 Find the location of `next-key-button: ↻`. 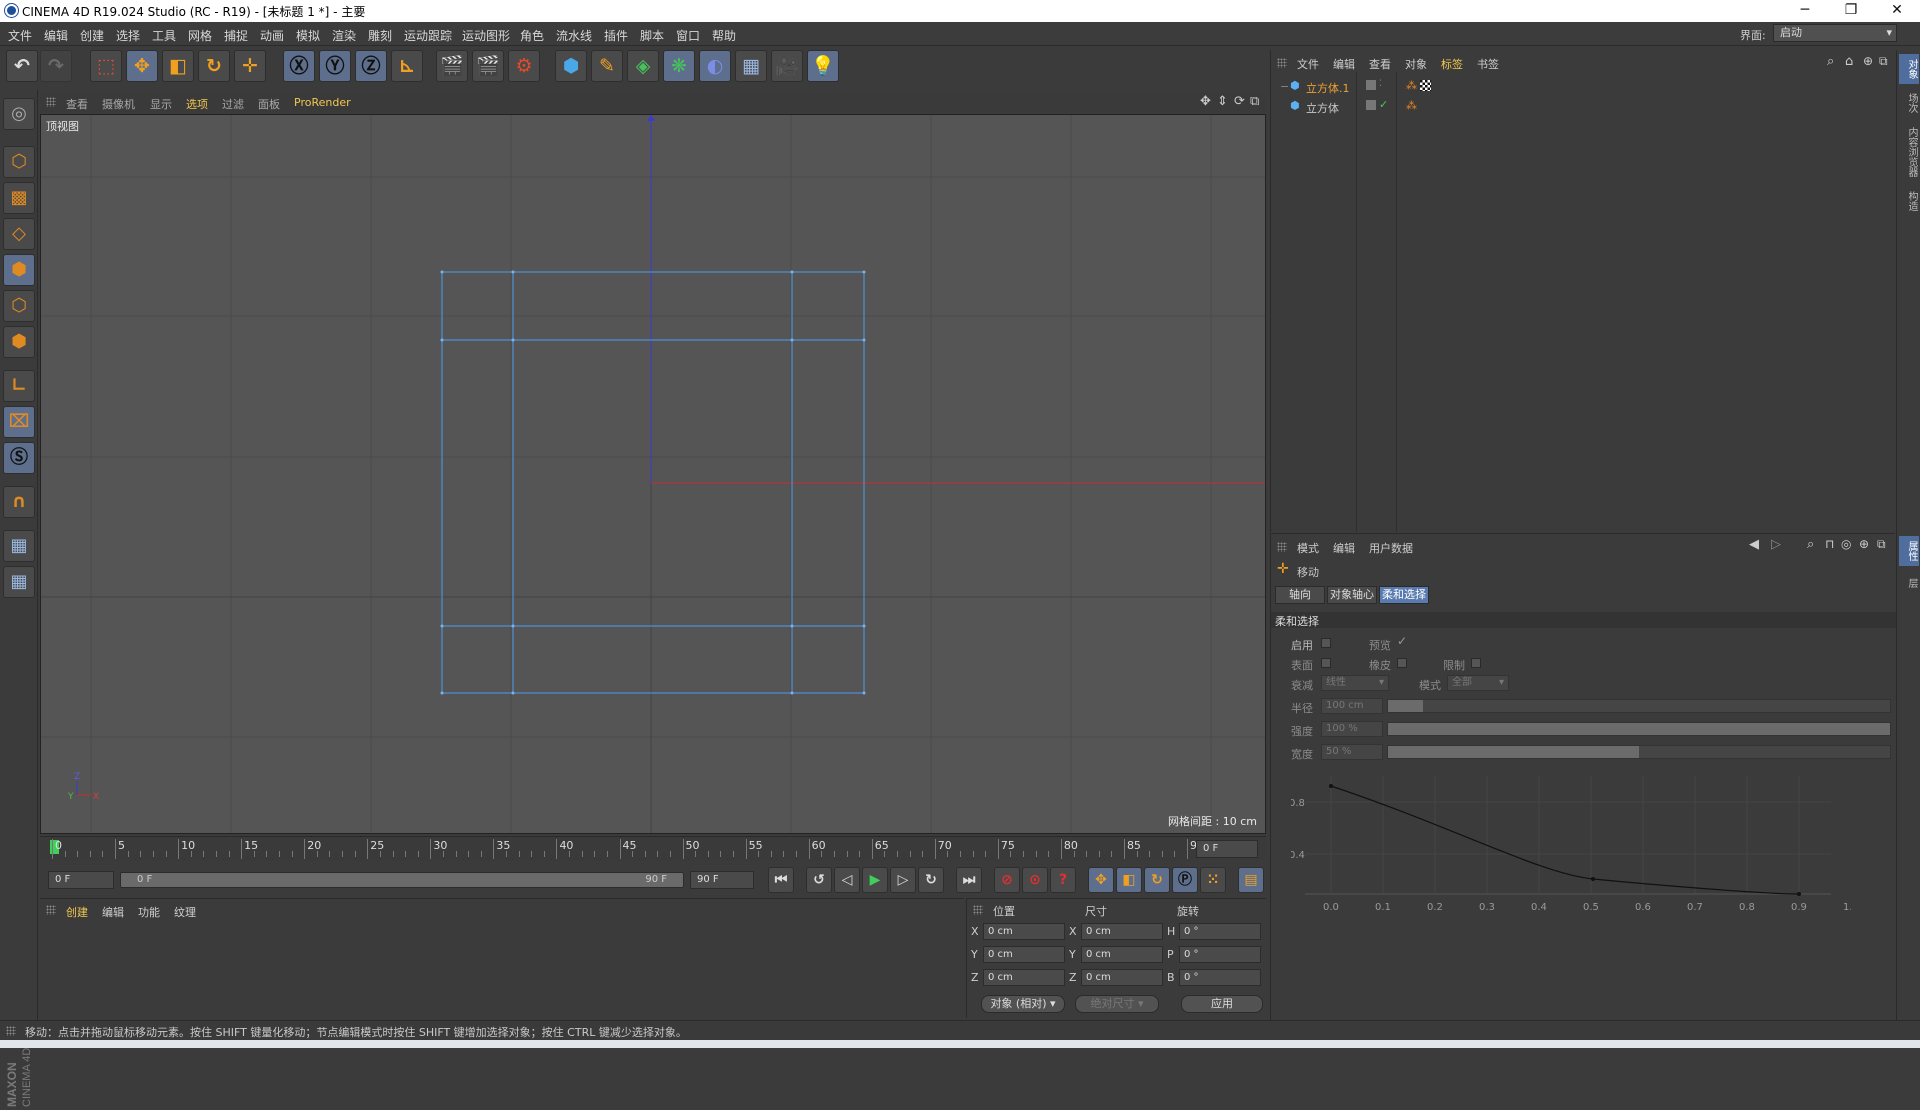

next-key-button: ↻ is located at coordinates (931, 880).